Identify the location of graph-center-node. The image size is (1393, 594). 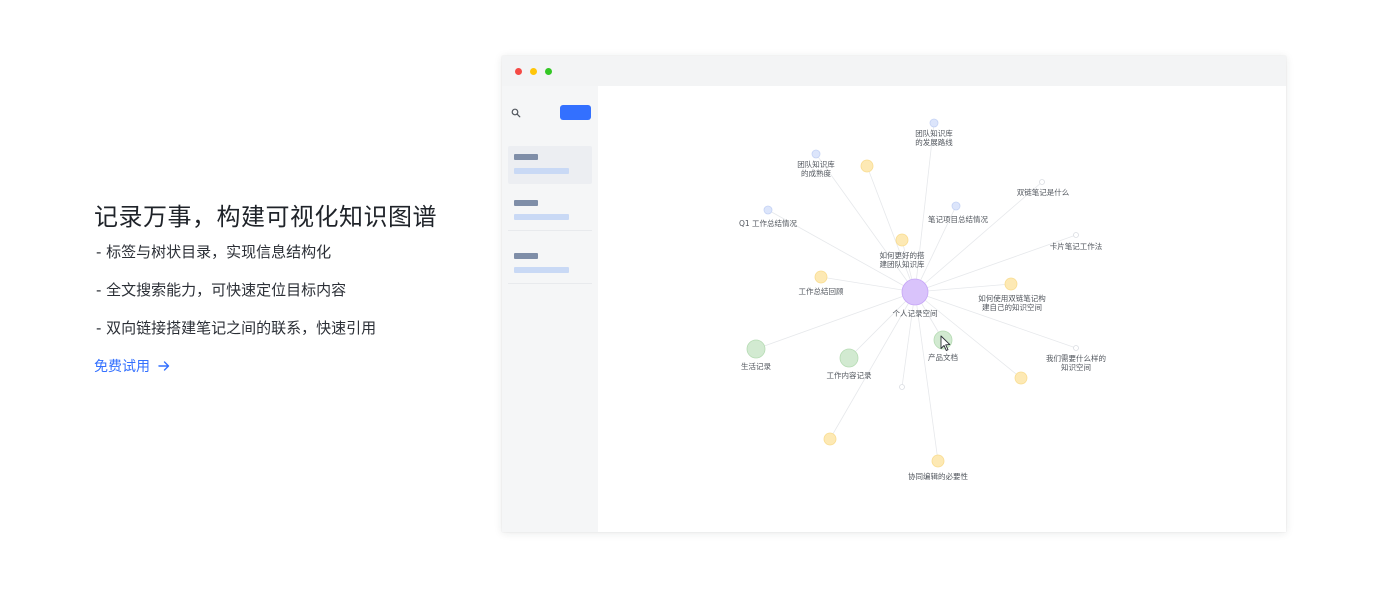
(915, 292).